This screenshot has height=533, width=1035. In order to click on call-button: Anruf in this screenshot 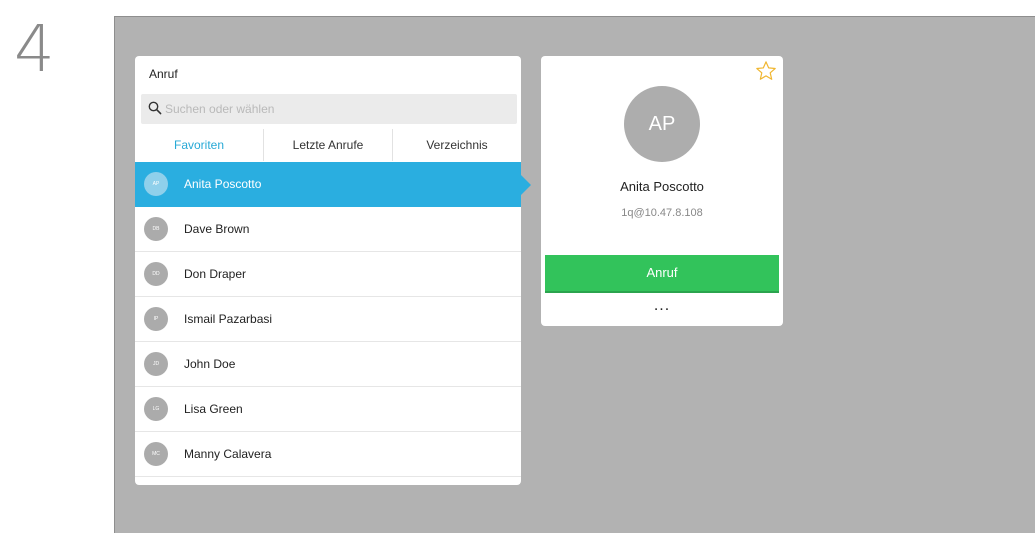, I will do `click(662, 274)`.